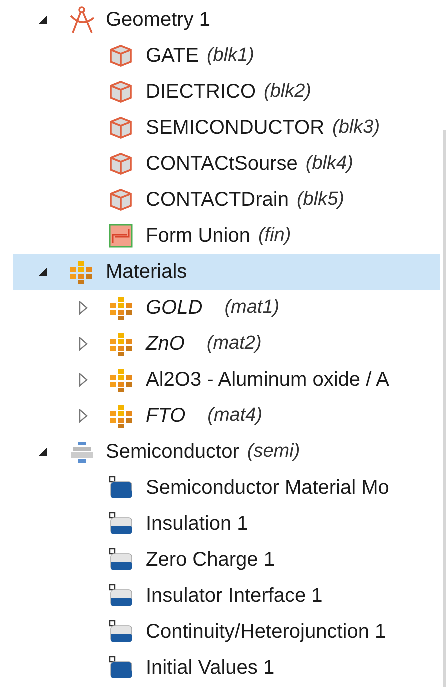 This screenshot has width=447, height=687. What do you see at coordinates (252, 308) in the screenshot?
I see `tree-item-tag: (mat1)` at bounding box center [252, 308].